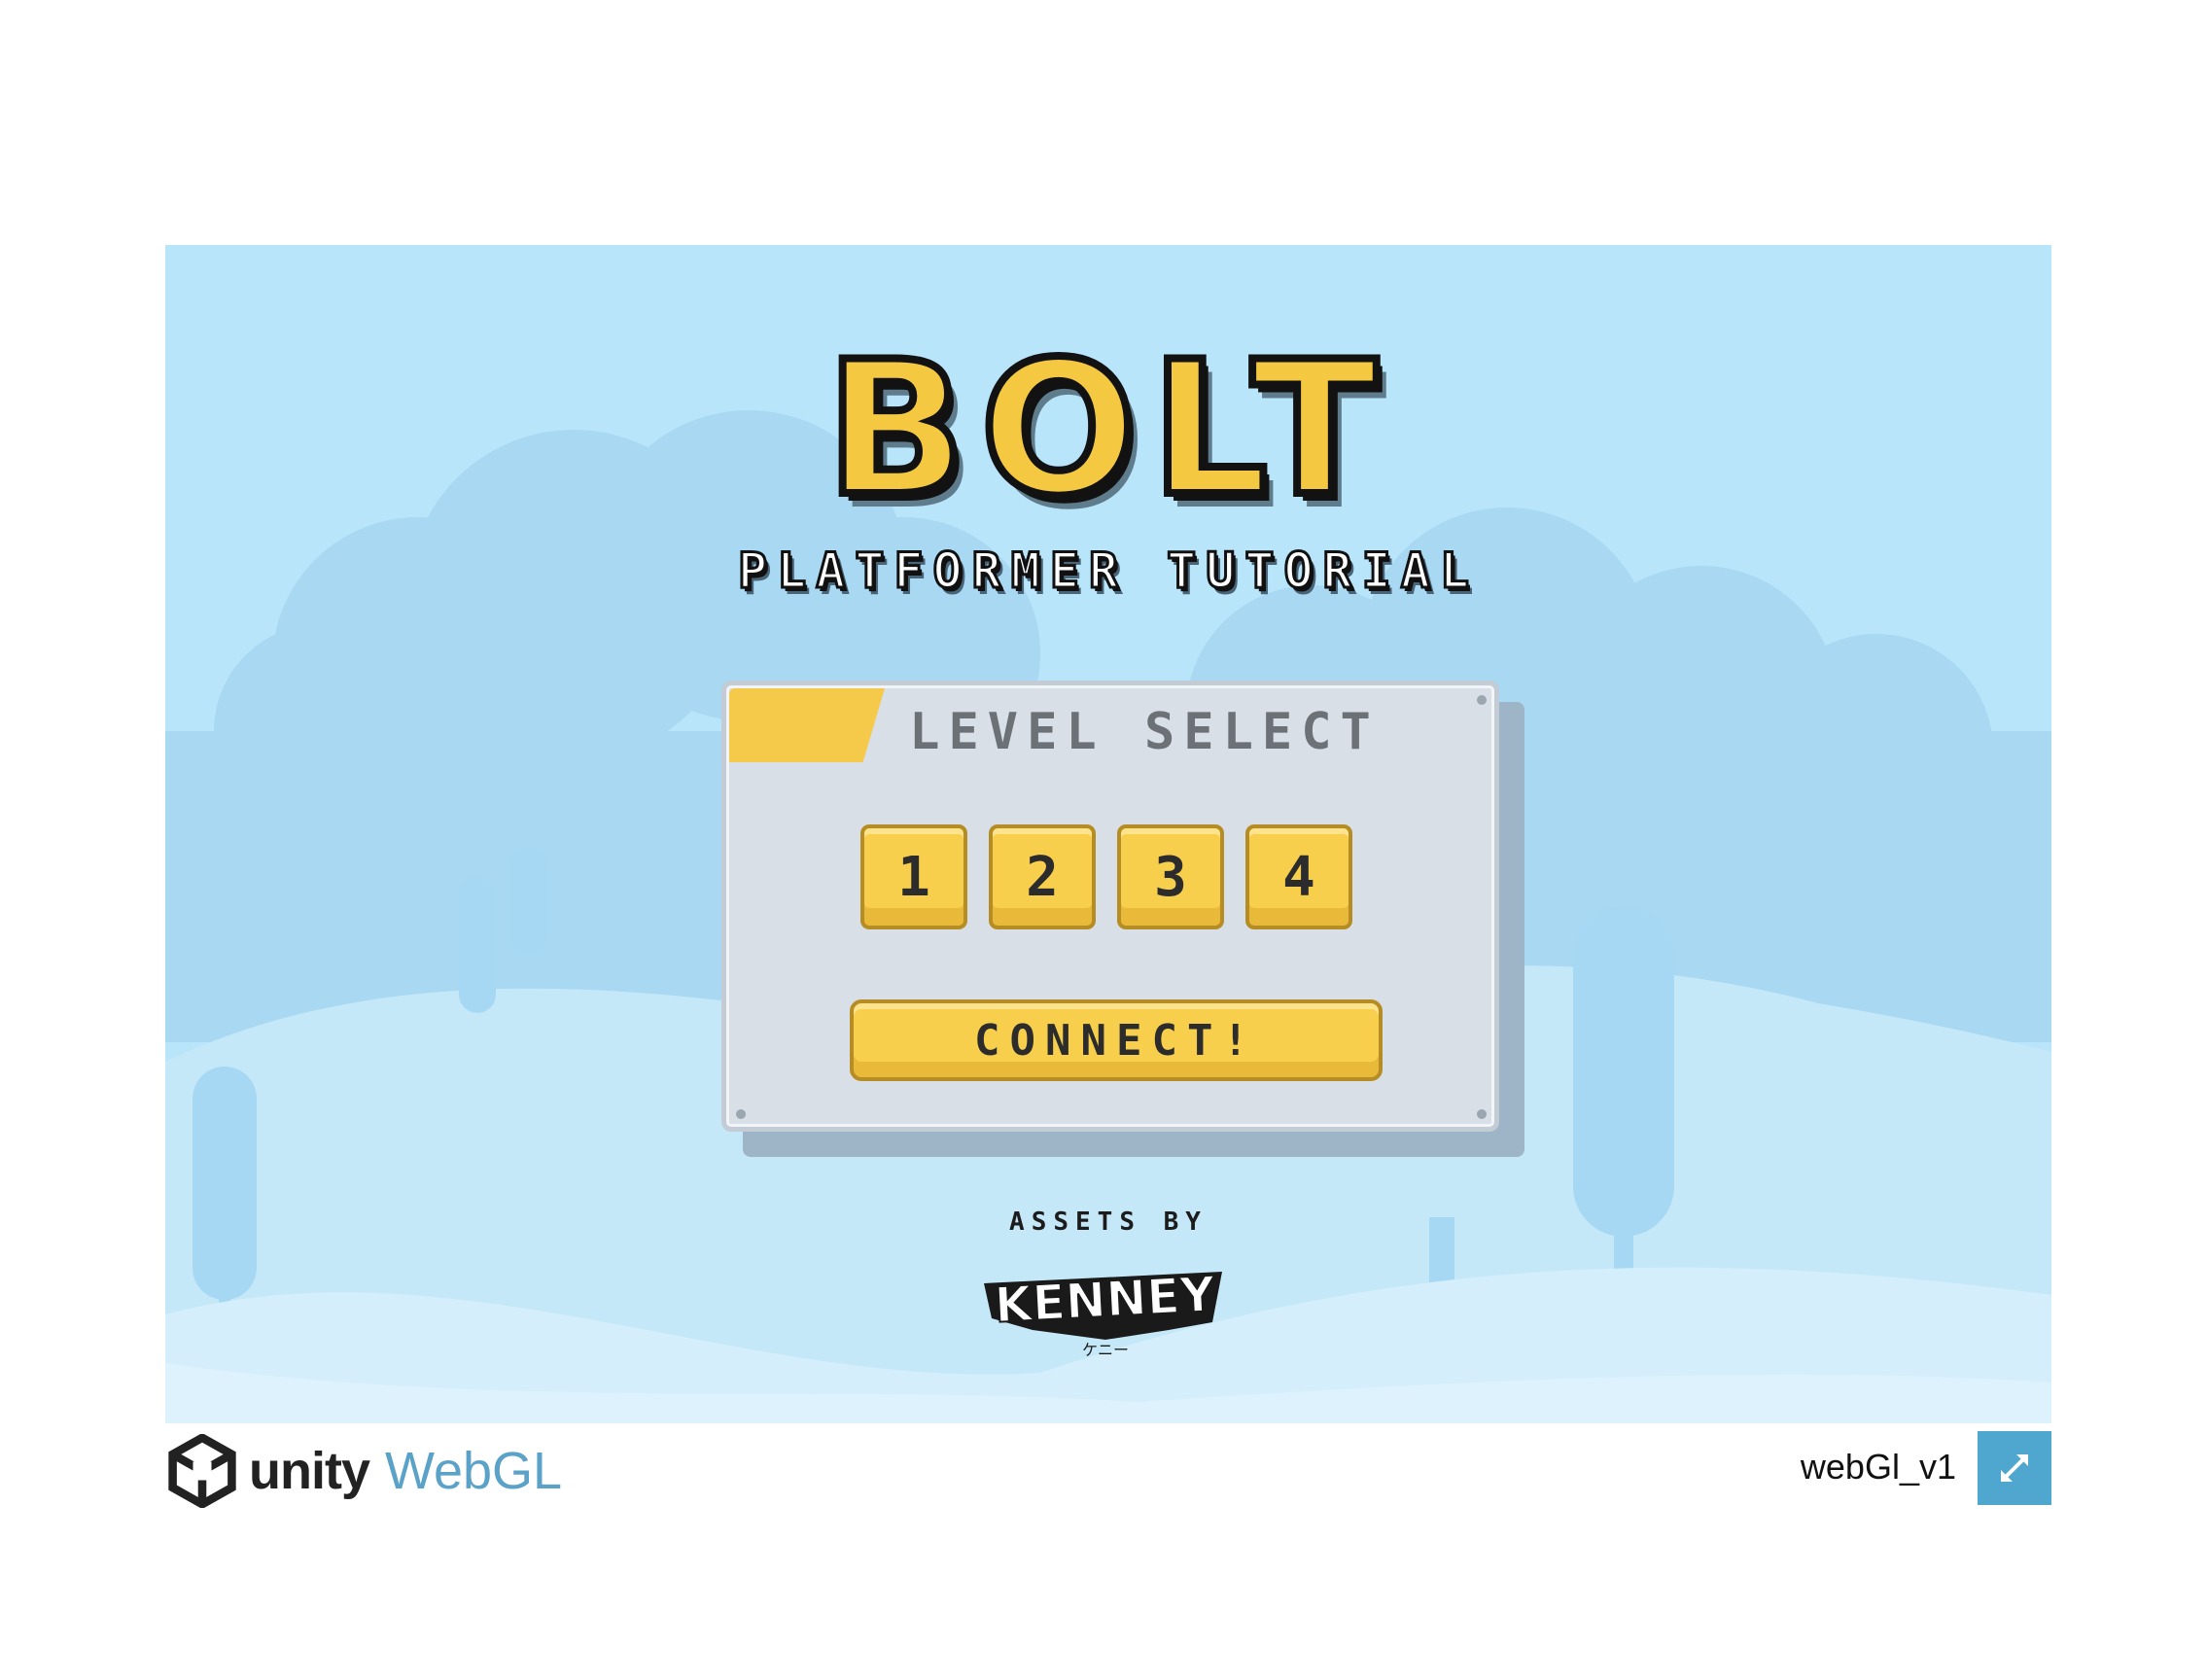  Describe the element at coordinates (1108, 1472) in the screenshot. I see `webgl-footer: unity WebGL webGl_v1` at that location.